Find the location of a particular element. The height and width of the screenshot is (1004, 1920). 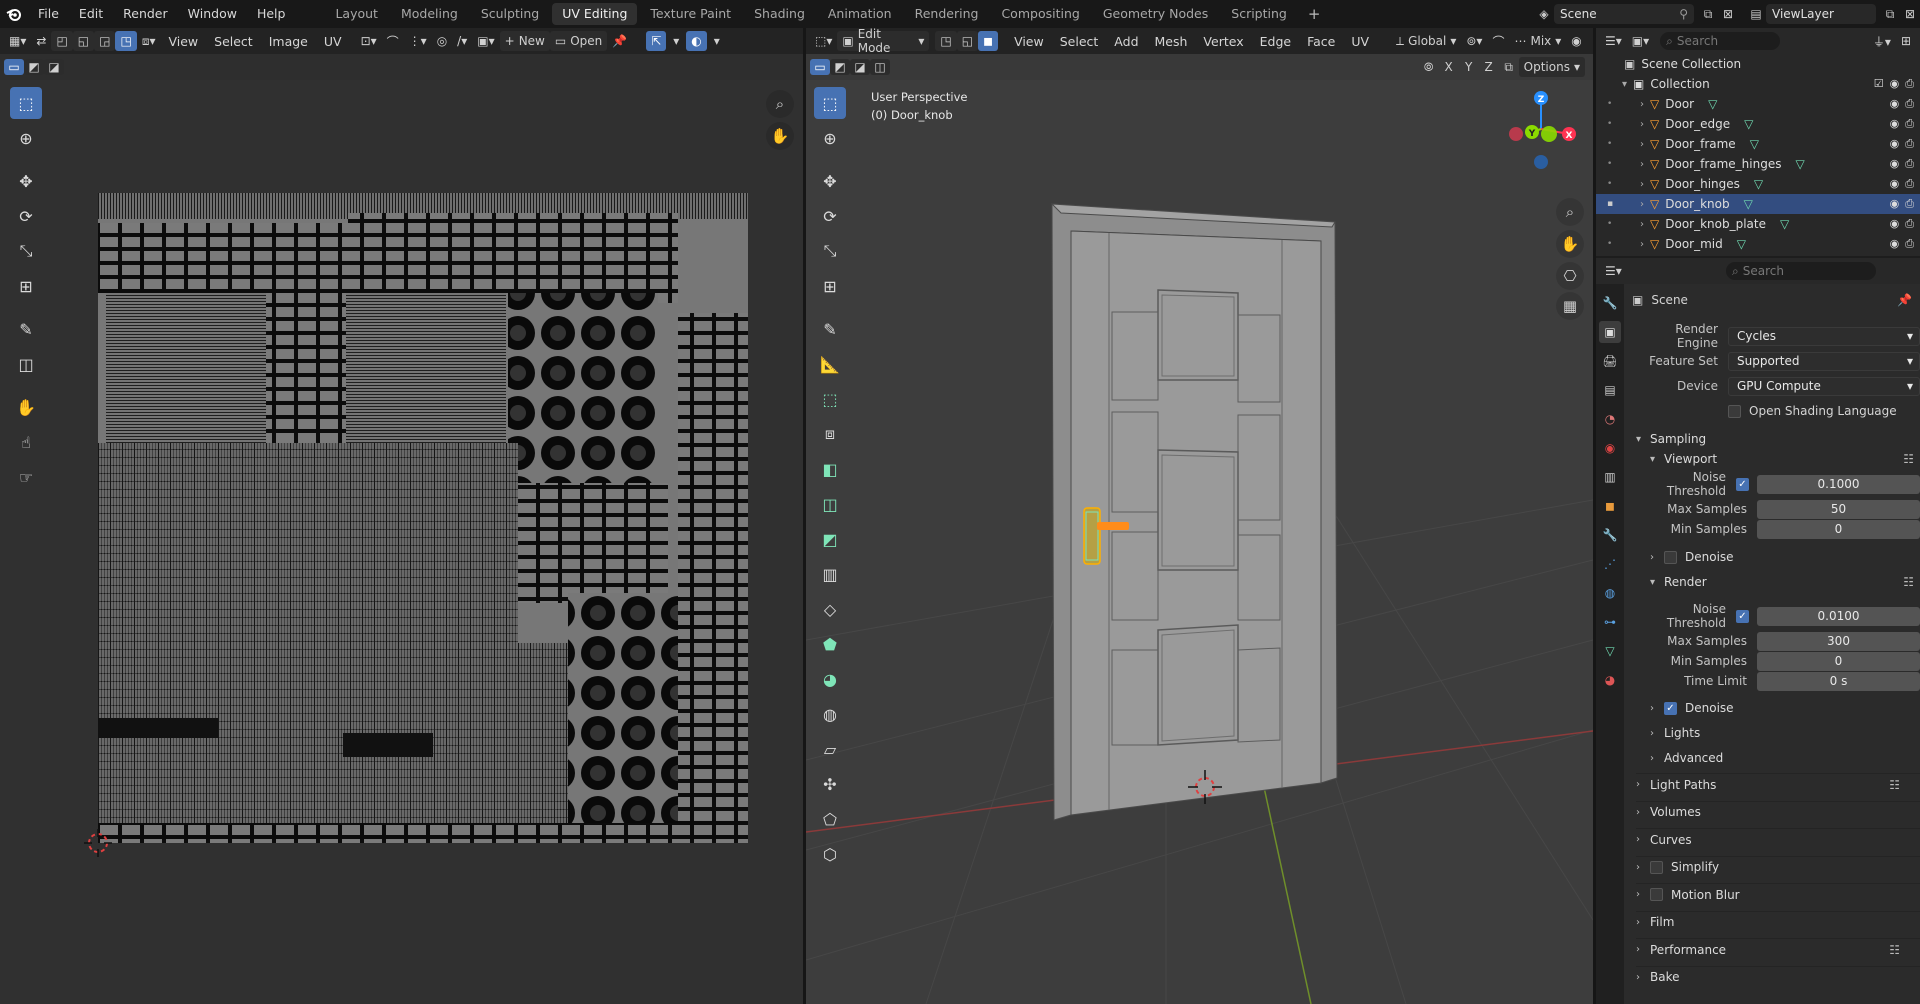

3d-menu-vertex: Vertex is located at coordinates (1223, 41).